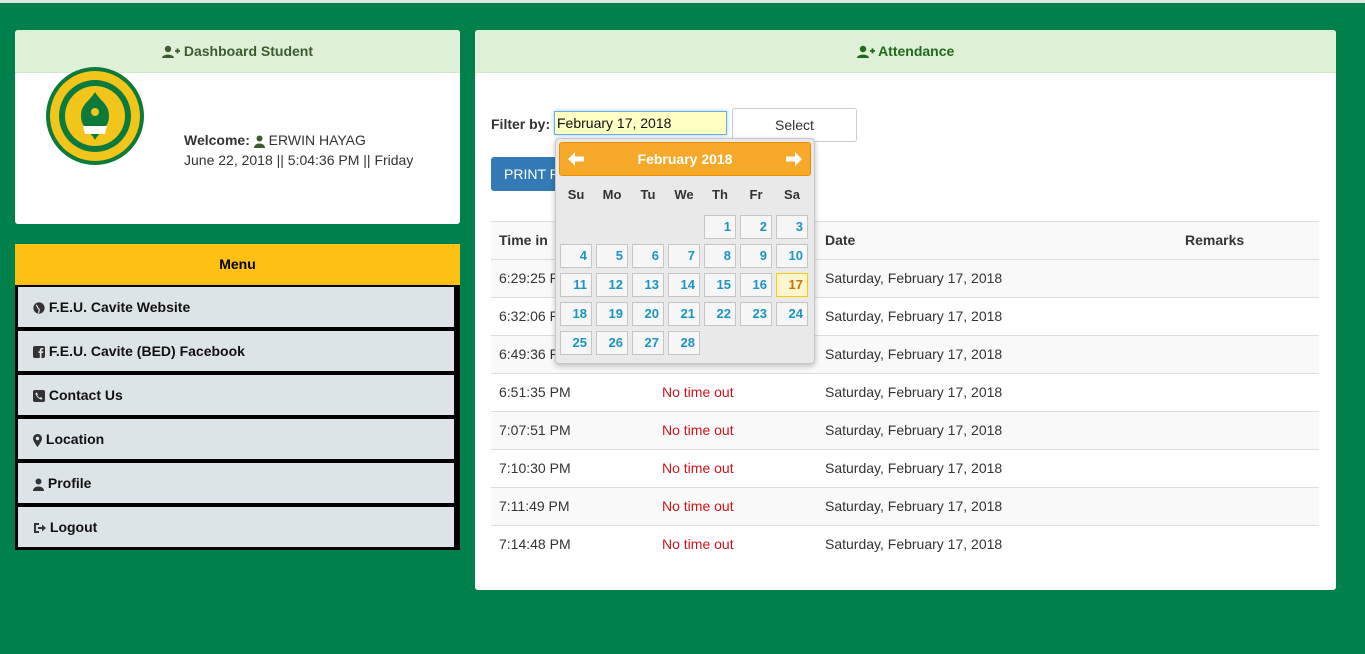 The width and height of the screenshot is (1365, 654). What do you see at coordinates (756, 314) in the screenshot?
I see `calendar-day: 23` at bounding box center [756, 314].